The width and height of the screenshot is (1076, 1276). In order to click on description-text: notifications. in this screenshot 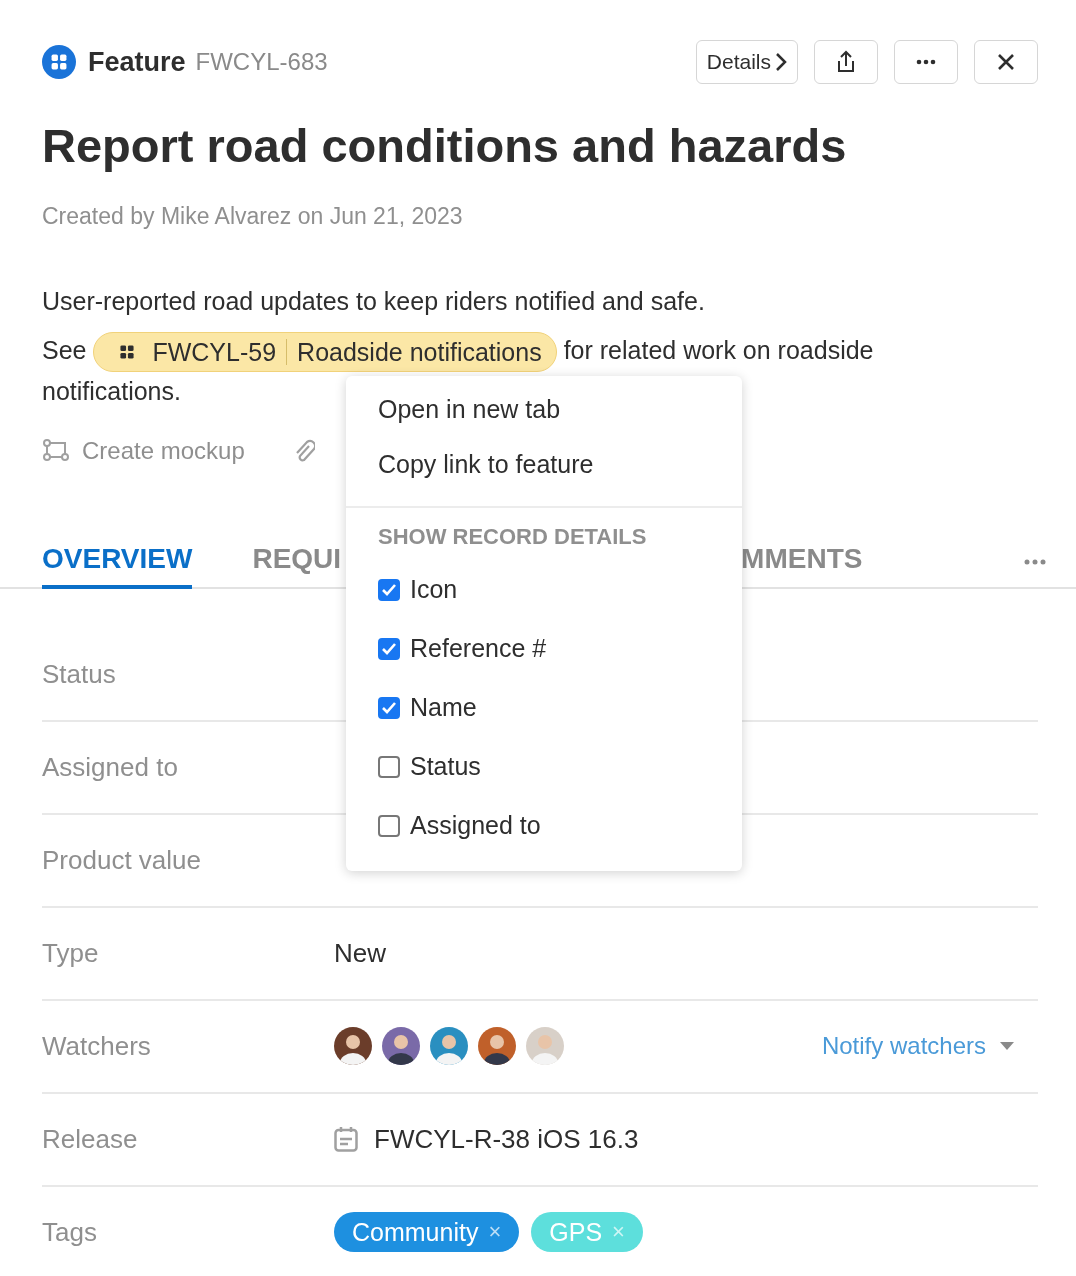, I will do `click(111, 391)`.